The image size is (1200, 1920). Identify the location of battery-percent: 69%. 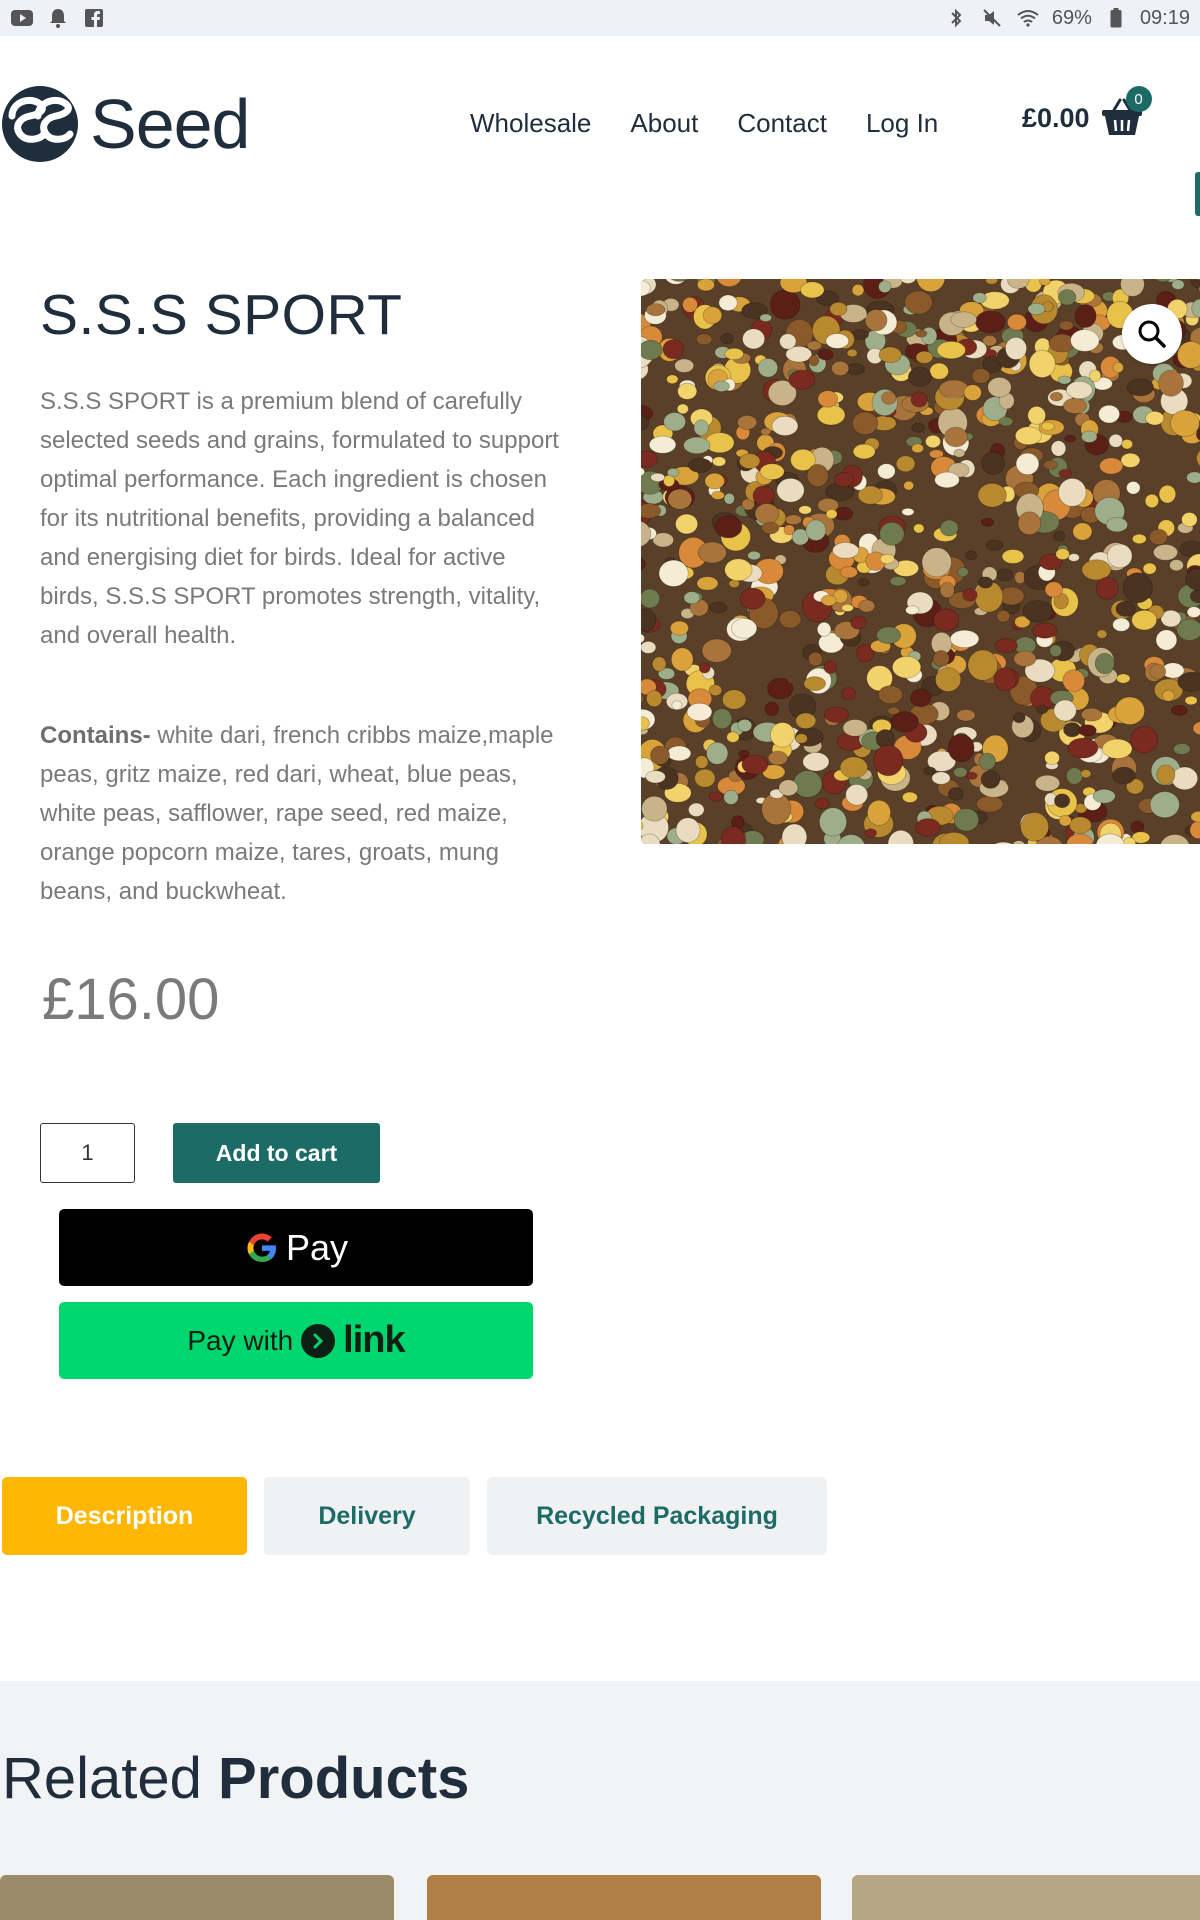
(1071, 17).